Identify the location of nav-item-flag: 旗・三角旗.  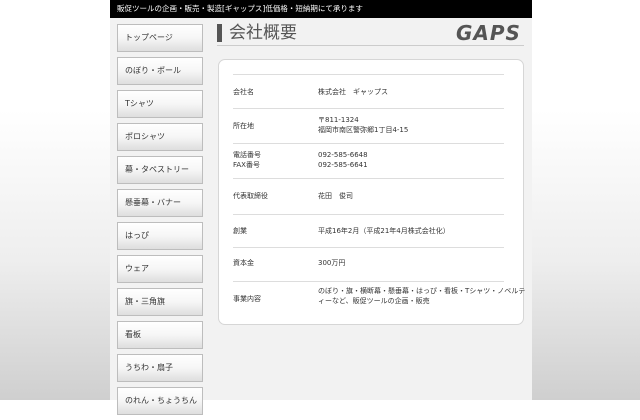
(160, 302).